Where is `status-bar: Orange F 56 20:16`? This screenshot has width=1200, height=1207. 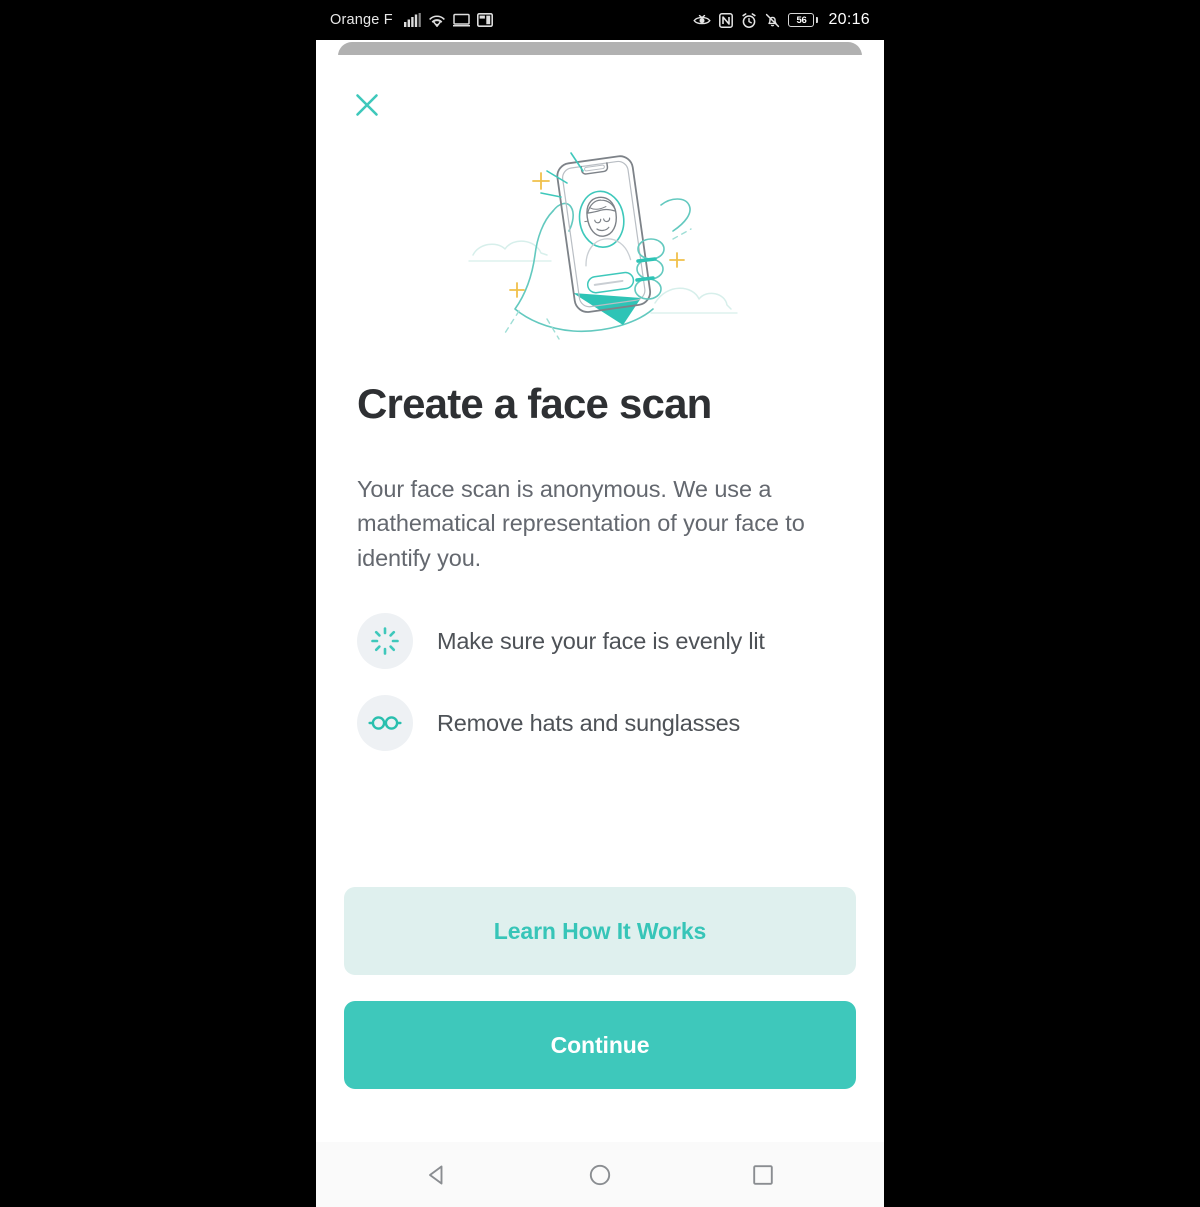
status-bar: Orange F 56 20:16 is located at coordinates (600, 20).